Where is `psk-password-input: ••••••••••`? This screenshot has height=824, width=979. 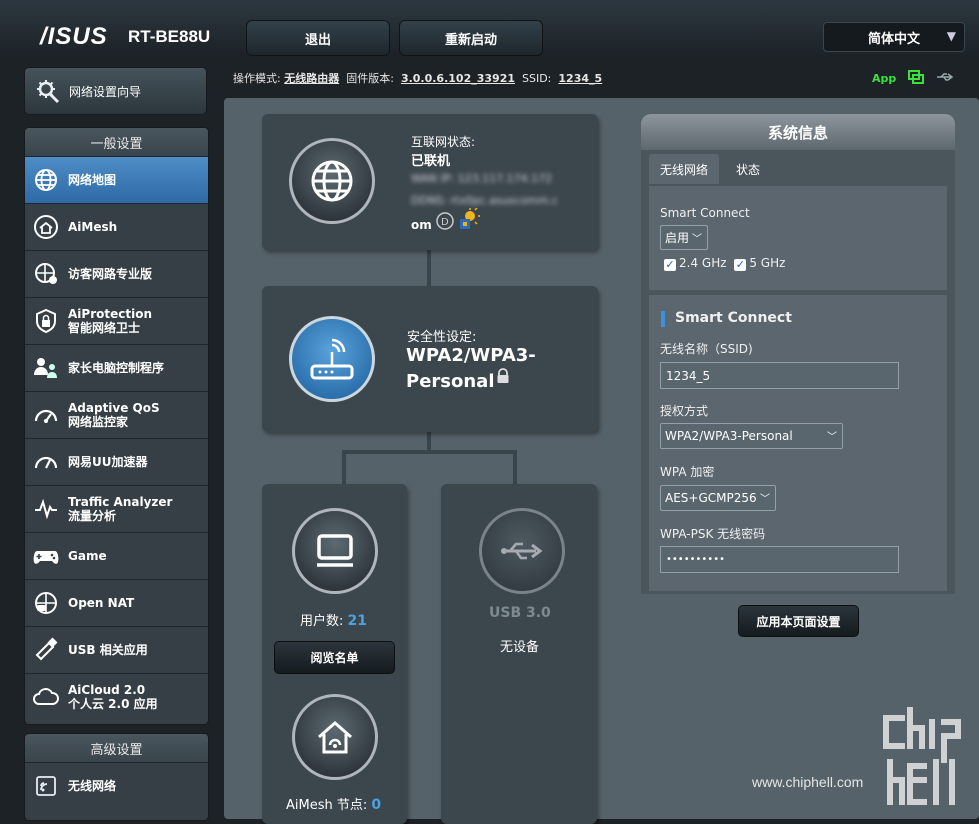
psk-password-input: •••••••••• is located at coordinates (779, 559).